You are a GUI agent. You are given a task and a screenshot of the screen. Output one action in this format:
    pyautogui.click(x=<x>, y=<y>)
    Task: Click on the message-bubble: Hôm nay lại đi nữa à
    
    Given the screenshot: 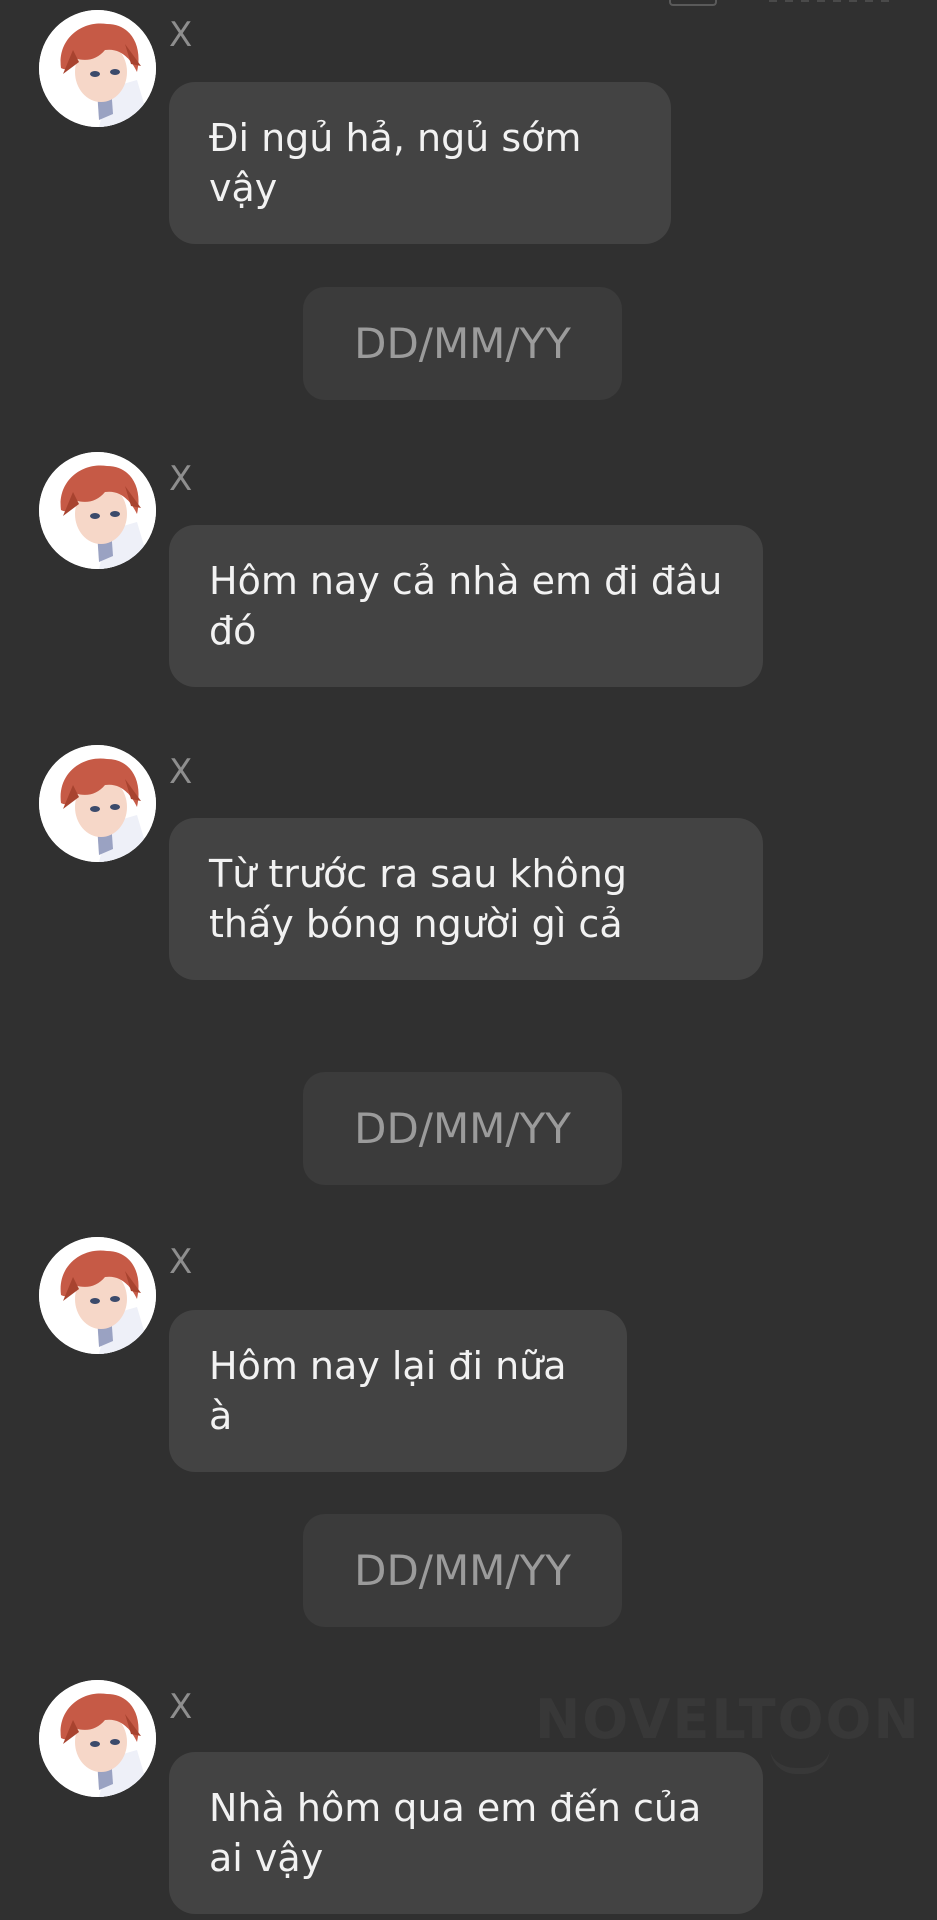 What is the action you would take?
    pyautogui.click(x=398, y=1391)
    